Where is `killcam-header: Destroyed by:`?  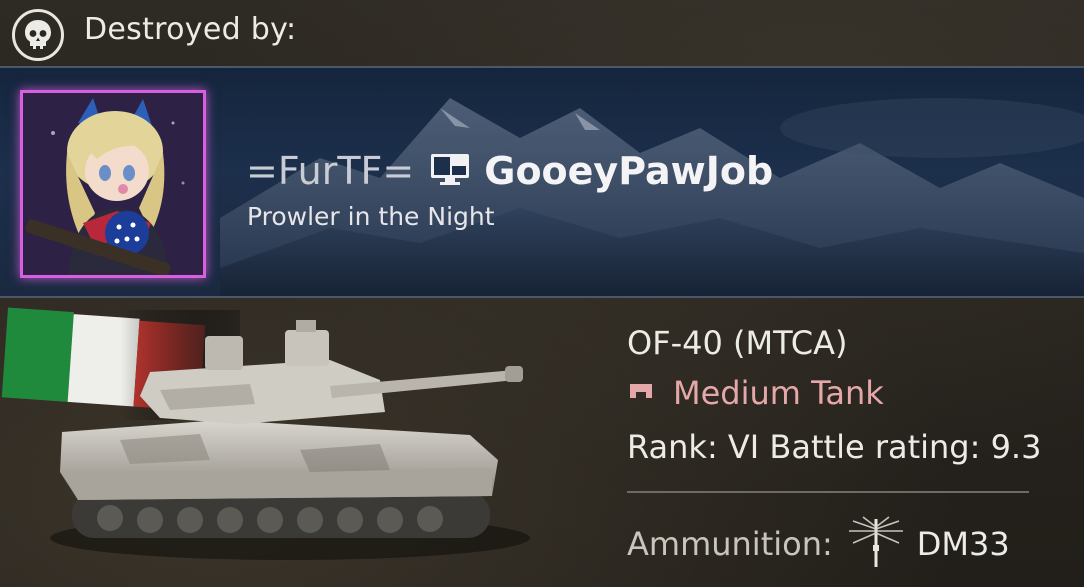 killcam-header: Destroyed by: is located at coordinates (542, 33).